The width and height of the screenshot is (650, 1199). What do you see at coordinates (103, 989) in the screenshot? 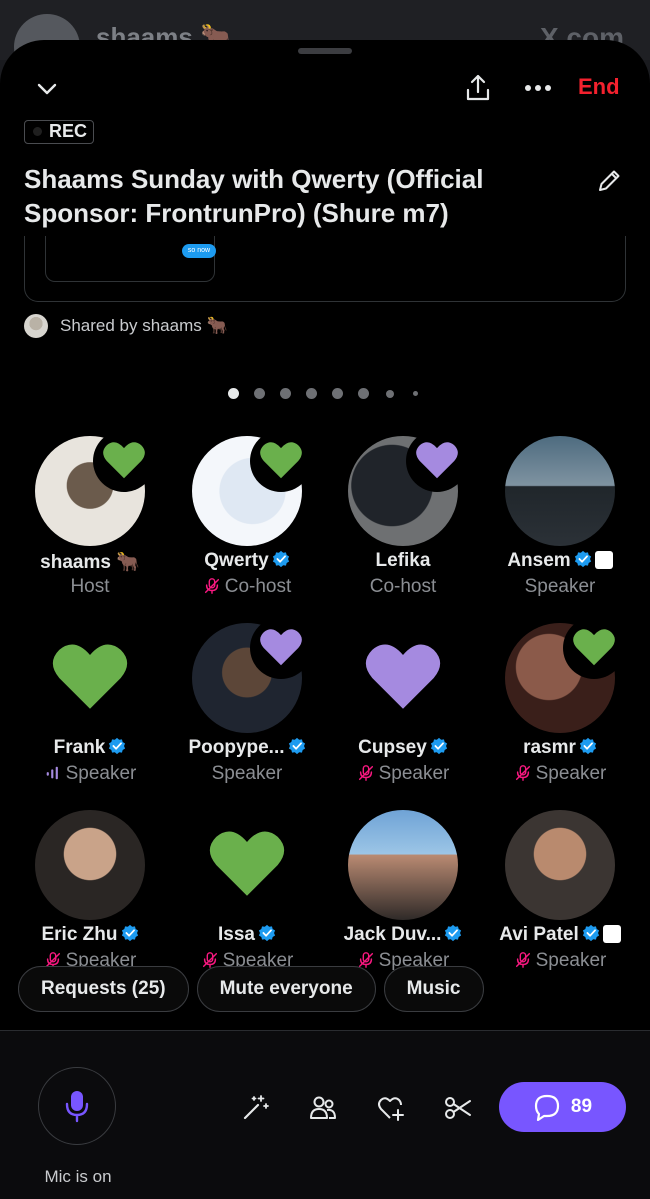
I see `requests-button: Requests (25)` at bounding box center [103, 989].